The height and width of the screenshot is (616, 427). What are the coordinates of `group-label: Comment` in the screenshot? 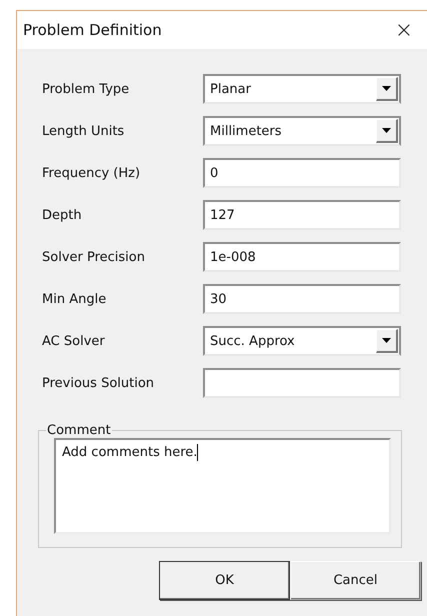 It's located at (79, 430).